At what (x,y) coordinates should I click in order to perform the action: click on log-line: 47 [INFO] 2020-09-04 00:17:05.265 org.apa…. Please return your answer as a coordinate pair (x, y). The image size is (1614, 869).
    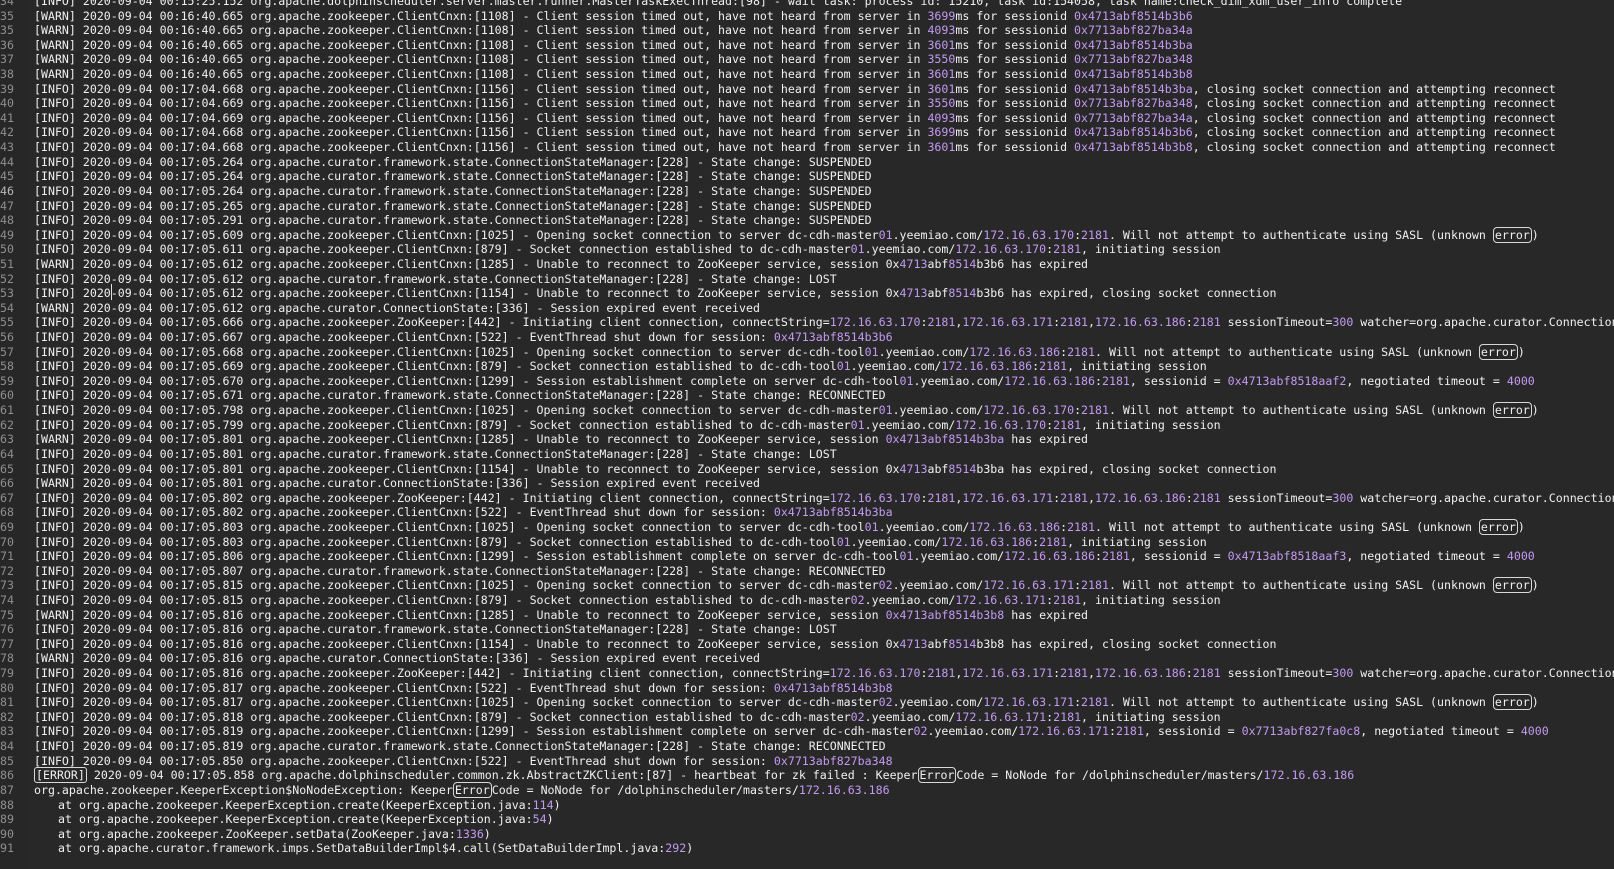
    Looking at the image, I should click on (807, 206).